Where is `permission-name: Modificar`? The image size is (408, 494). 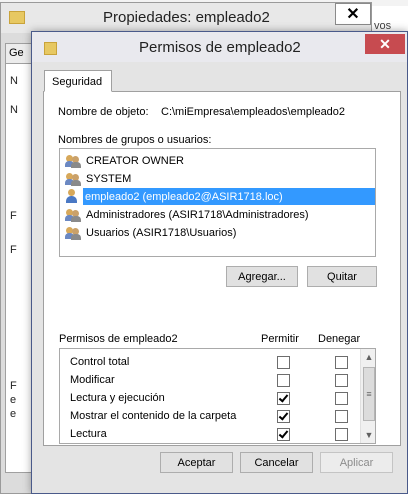 permission-name: Modificar is located at coordinates (92, 380).